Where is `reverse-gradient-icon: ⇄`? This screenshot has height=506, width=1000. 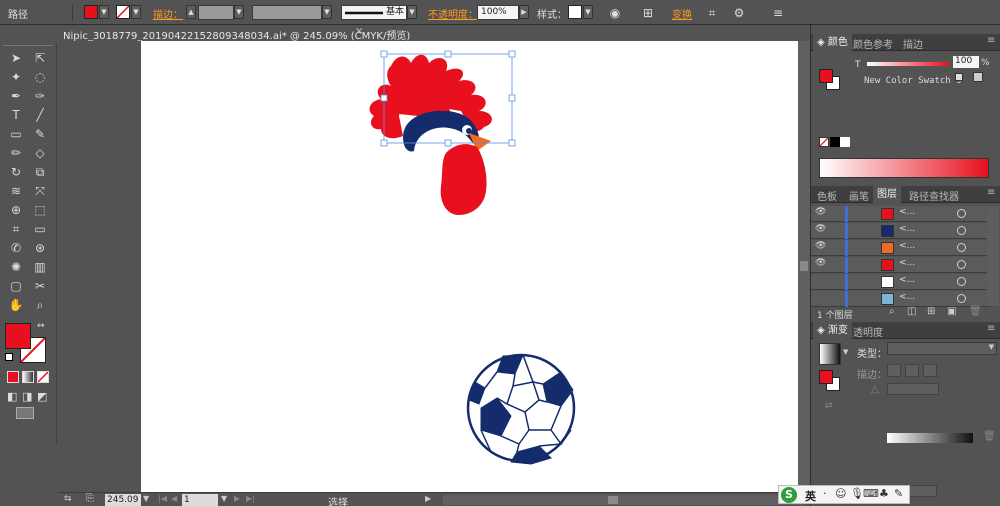
reverse-gradient-icon: ⇄ is located at coordinates (829, 406).